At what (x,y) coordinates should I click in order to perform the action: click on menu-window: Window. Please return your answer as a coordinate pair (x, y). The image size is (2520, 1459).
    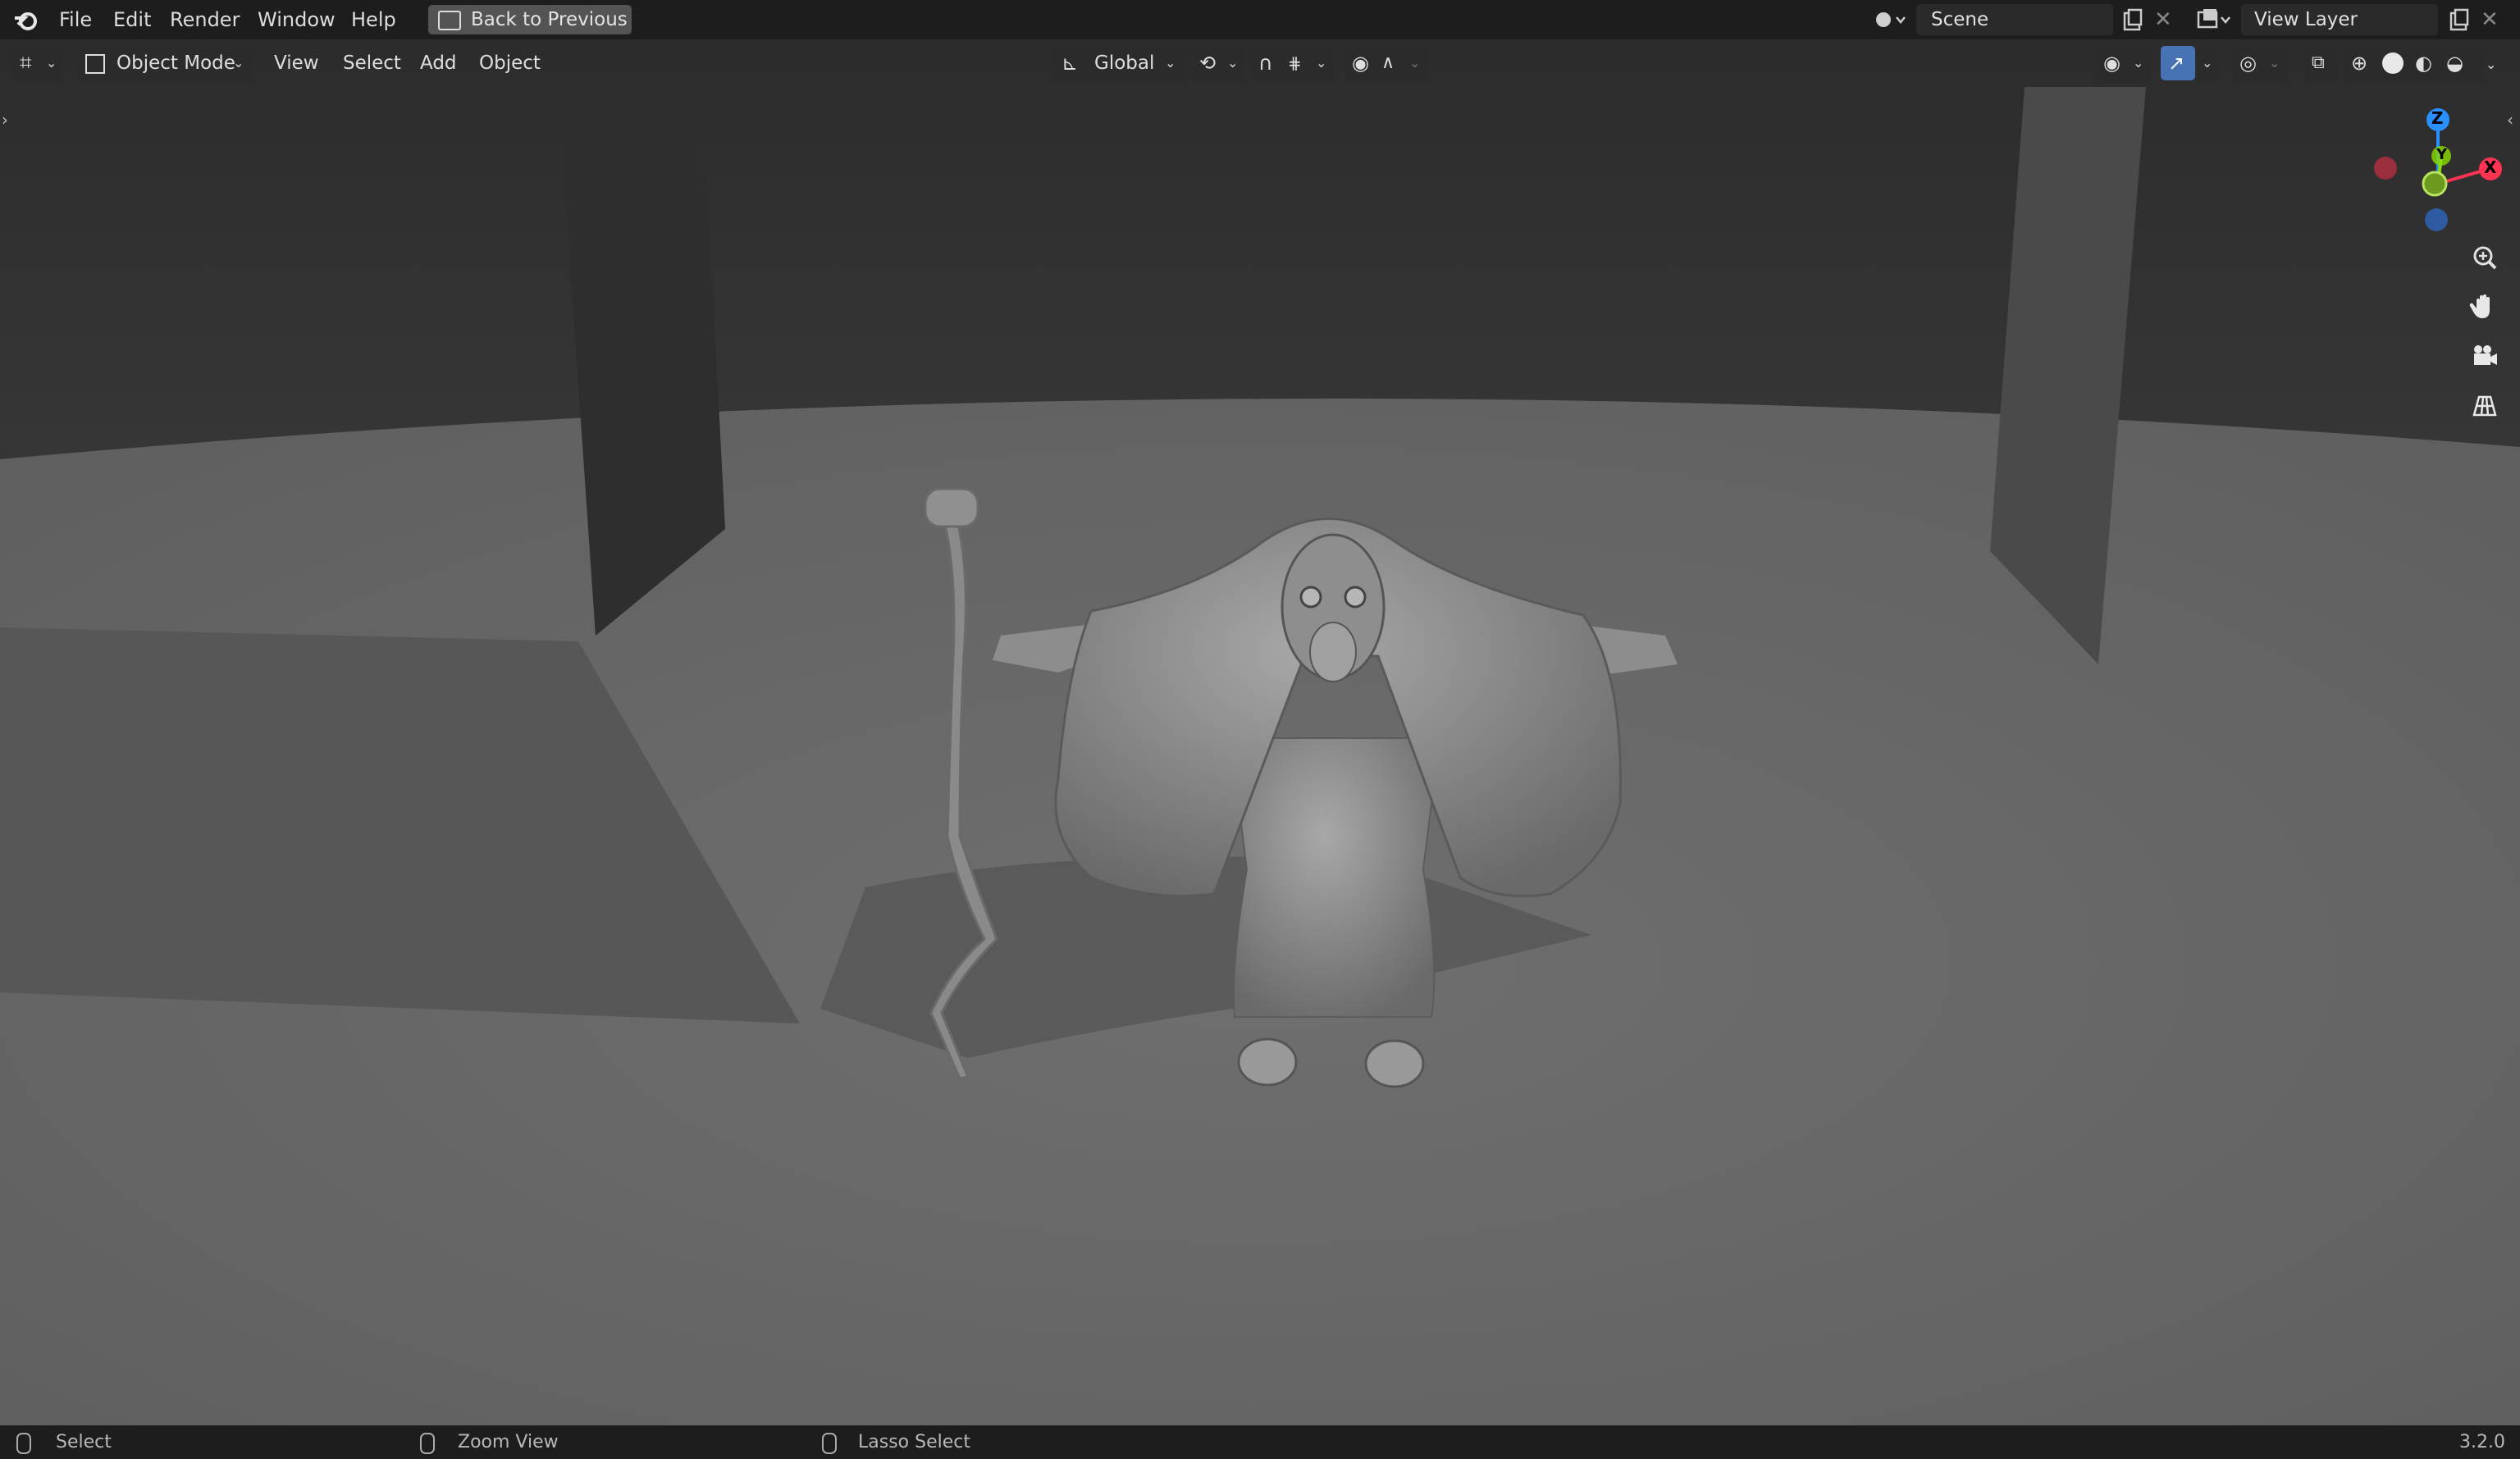
    Looking at the image, I should click on (297, 19).